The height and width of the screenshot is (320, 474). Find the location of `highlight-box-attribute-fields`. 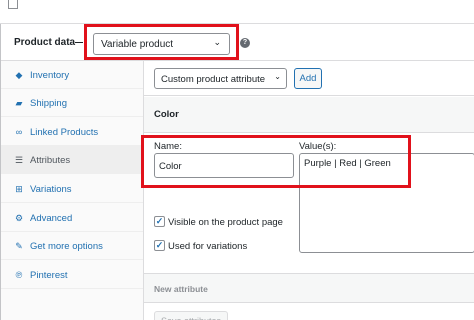

highlight-box-attribute-fields is located at coordinates (276, 161).